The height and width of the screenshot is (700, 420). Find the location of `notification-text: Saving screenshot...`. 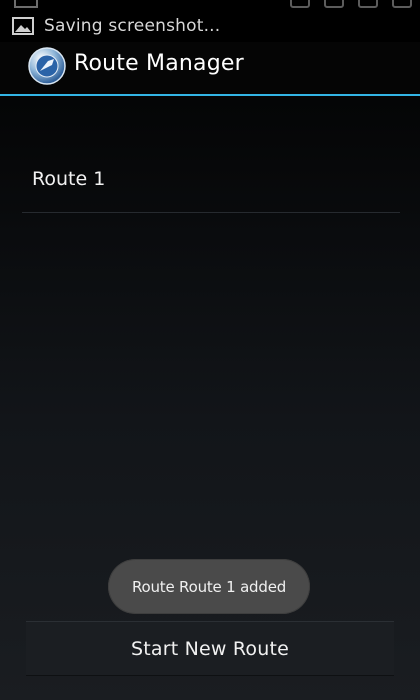

notification-text: Saving screenshot... is located at coordinates (132, 26).